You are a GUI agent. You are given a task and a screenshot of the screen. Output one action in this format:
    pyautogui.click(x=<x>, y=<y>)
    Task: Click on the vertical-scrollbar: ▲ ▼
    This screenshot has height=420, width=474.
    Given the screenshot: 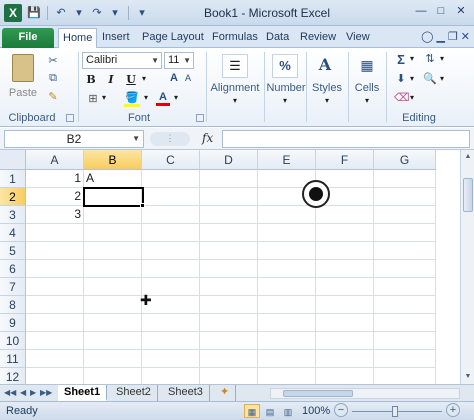 What is the action you would take?
    pyautogui.click(x=467, y=267)
    